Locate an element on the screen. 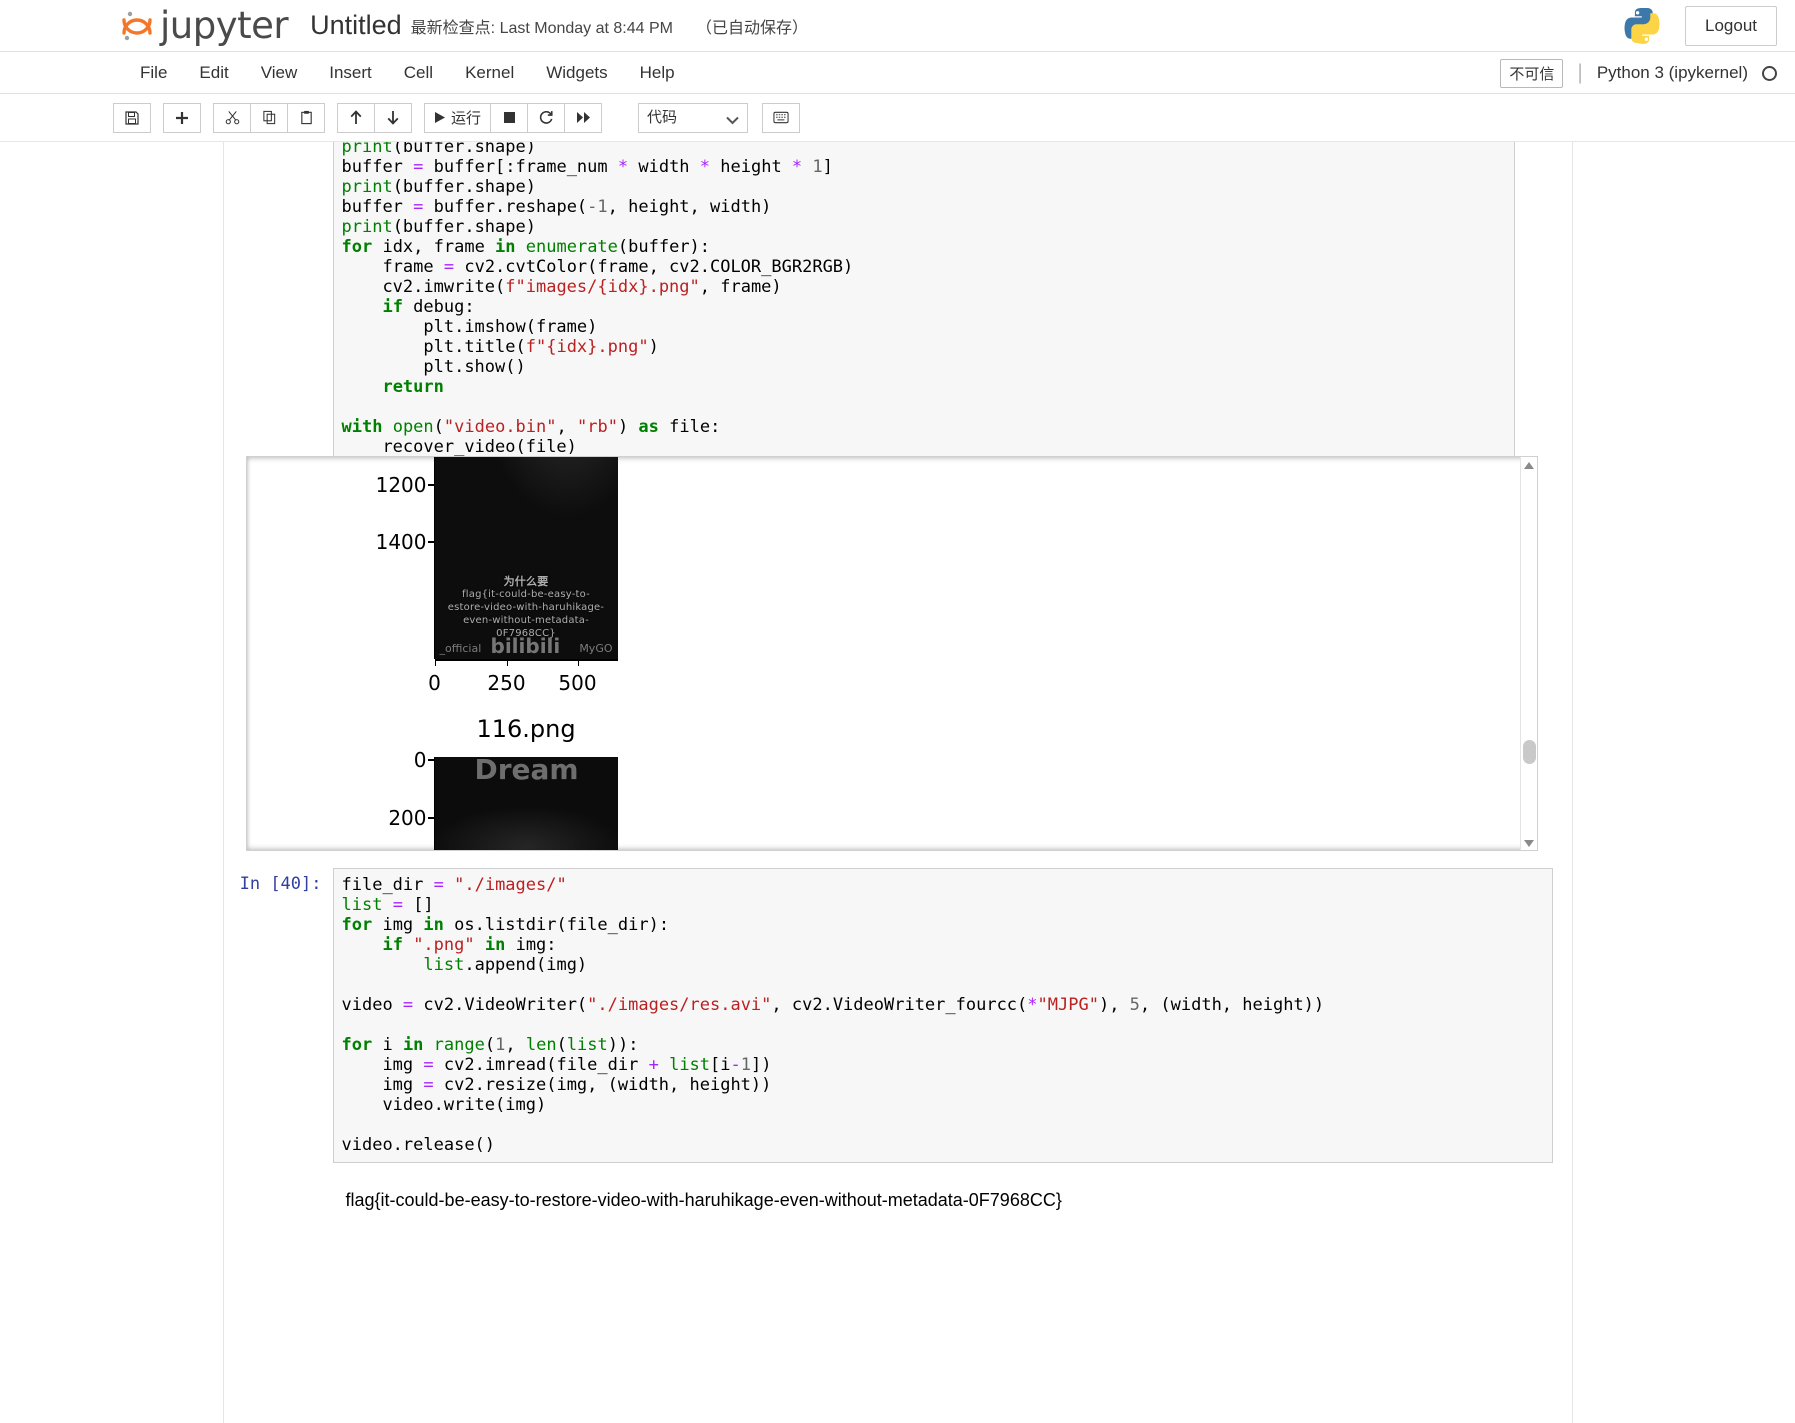 The height and width of the screenshot is (1423, 1795). matplotlib-figure-2: Dream 0 200 is located at coordinates (503, 799).